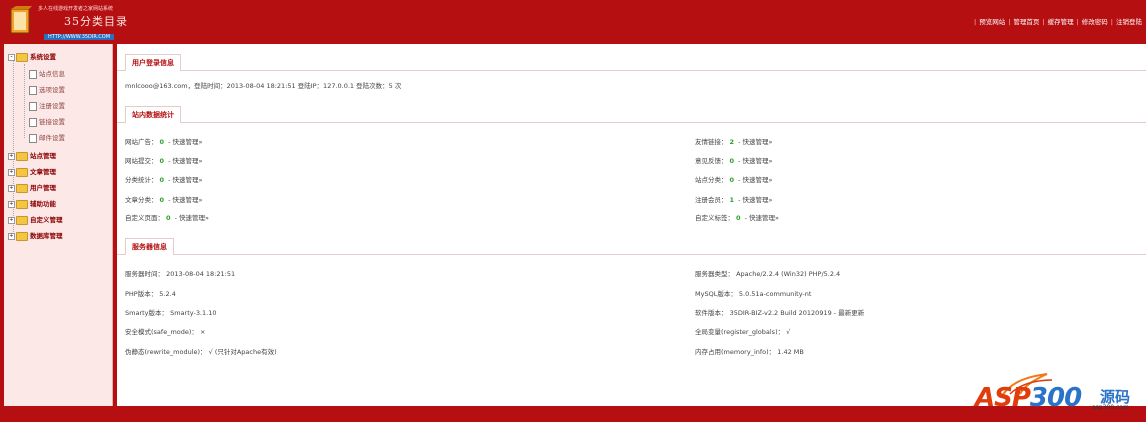  What do you see at coordinates (32, 56) in the screenshot?
I see `sidebar-root-system: - 系统设置` at bounding box center [32, 56].